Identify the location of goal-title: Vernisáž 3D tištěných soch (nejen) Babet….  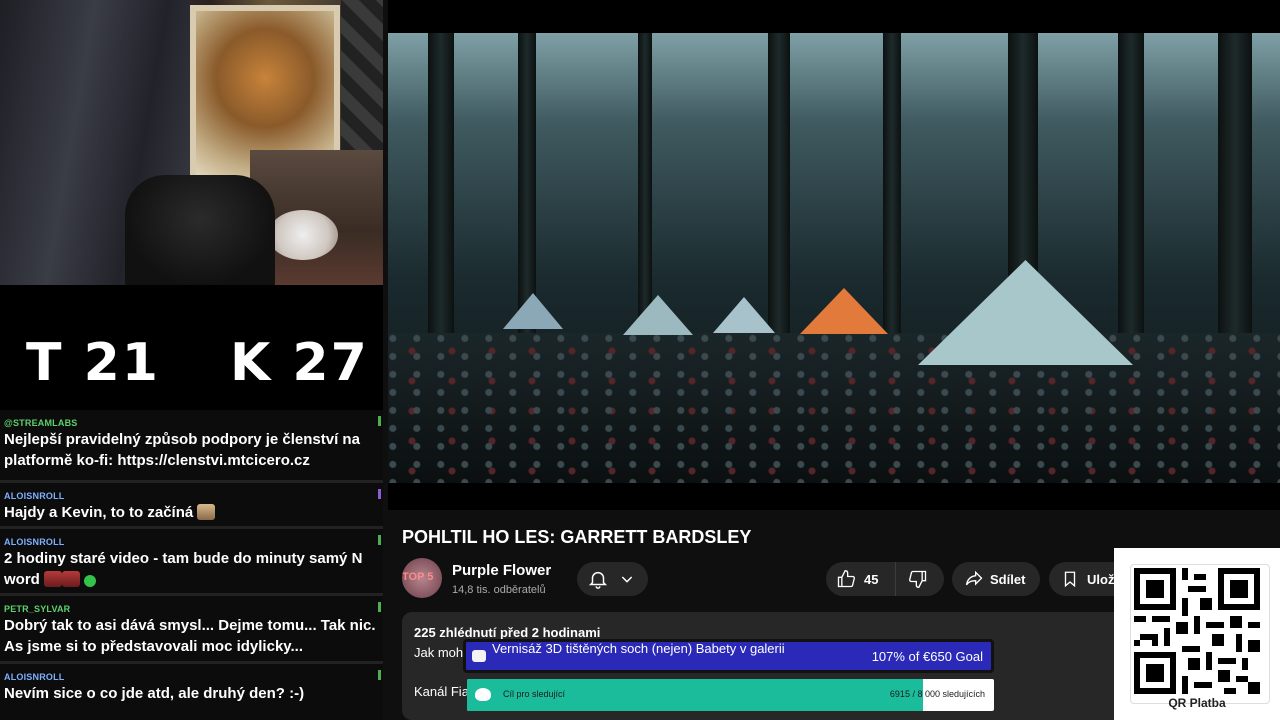
(638, 648).